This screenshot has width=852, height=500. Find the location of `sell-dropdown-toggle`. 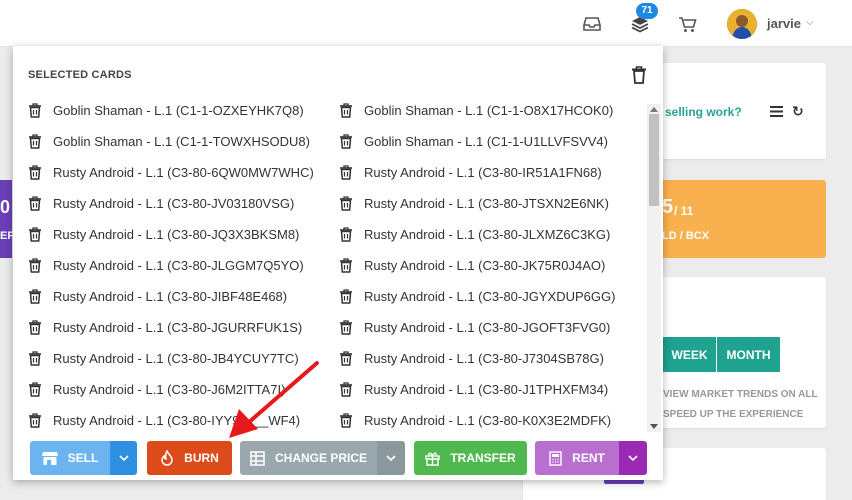

sell-dropdown-toggle is located at coordinates (123, 458).